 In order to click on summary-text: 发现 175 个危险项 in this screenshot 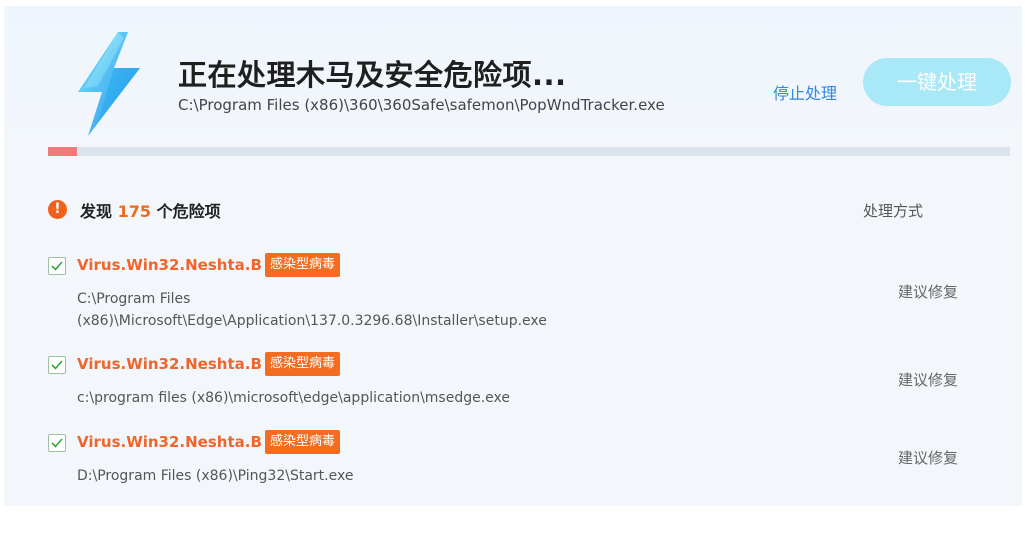, I will do `click(150, 210)`.